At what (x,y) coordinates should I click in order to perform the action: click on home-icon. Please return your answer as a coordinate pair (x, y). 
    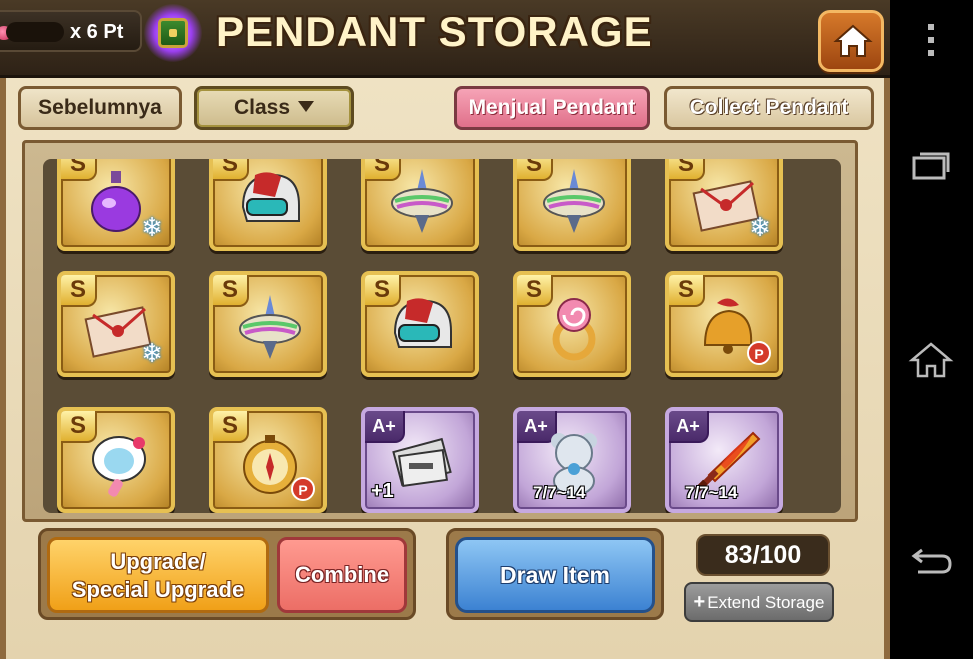
    Looking at the image, I should click on (853, 40).